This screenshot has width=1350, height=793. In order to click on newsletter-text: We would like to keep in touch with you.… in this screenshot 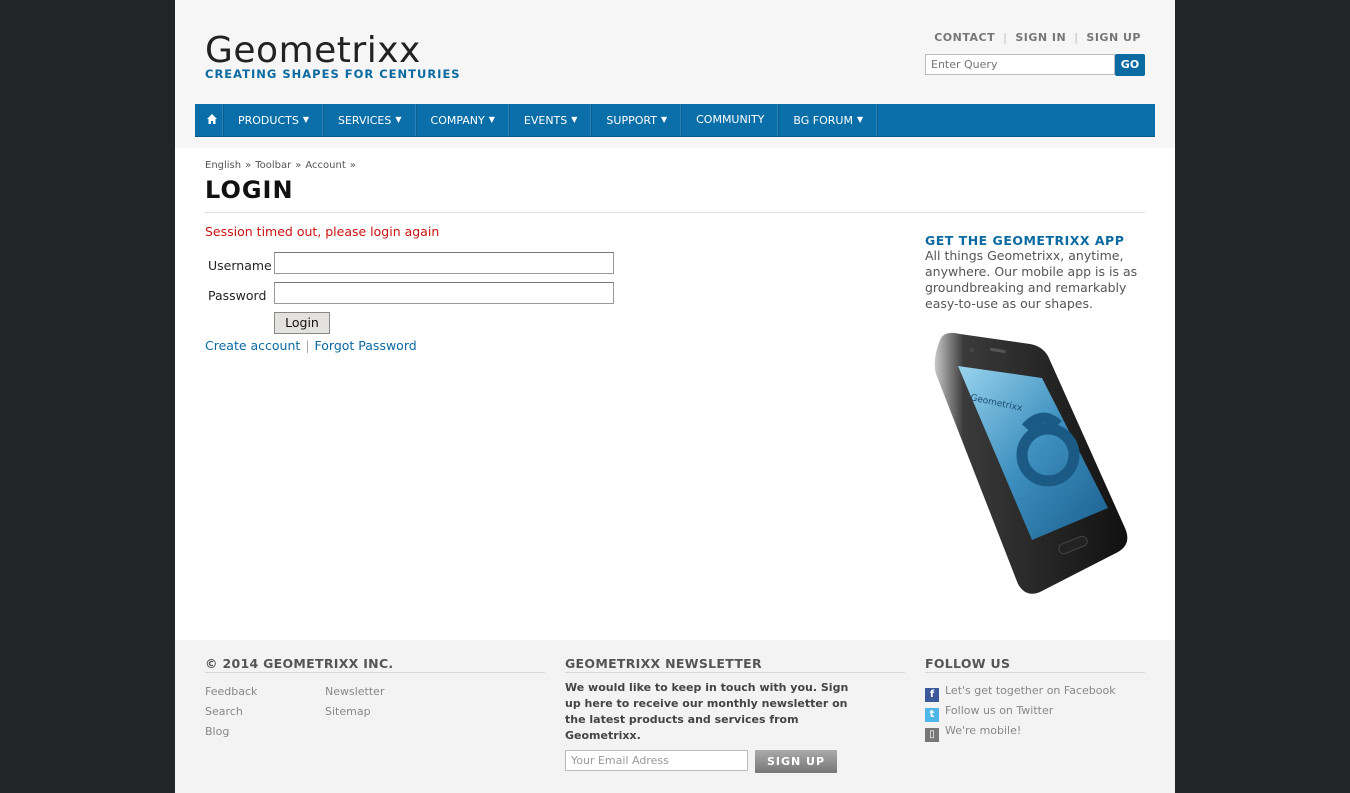, I will do `click(707, 711)`.